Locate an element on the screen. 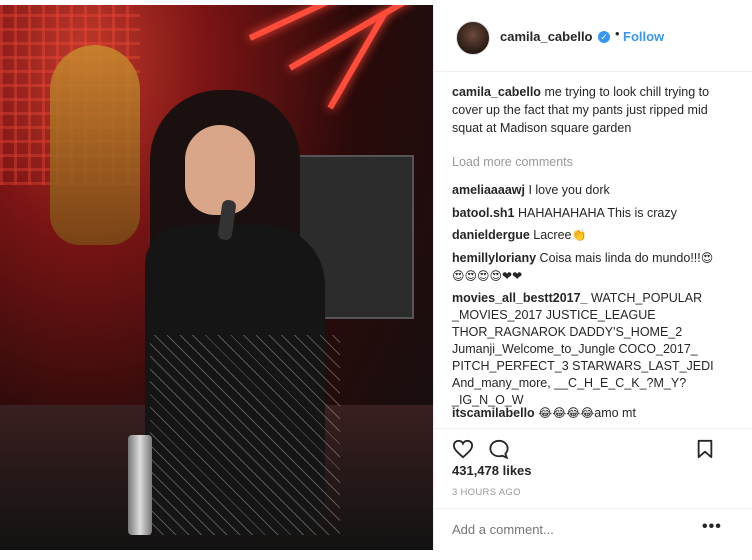 Image resolution: width=752 pixels, height=560 pixels. comment-username: ameliaaaawj is located at coordinates (488, 190).